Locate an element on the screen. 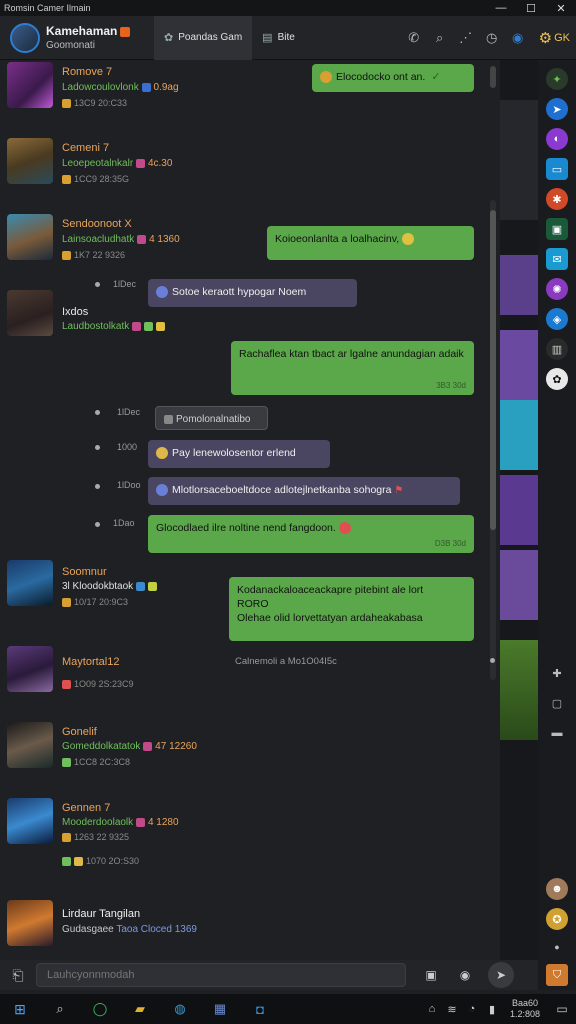 This screenshot has width=576, height=1024. extra-time: 1070 2O:S30 is located at coordinates (113, 861).